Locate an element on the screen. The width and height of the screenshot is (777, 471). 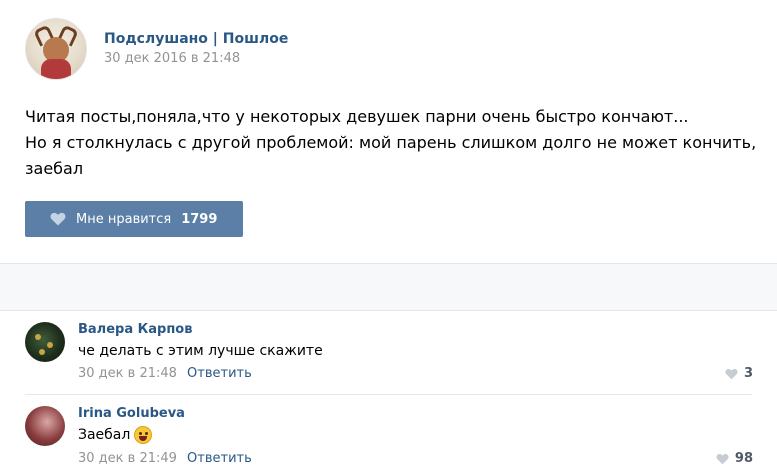
community-avatar is located at coordinates (56, 49).